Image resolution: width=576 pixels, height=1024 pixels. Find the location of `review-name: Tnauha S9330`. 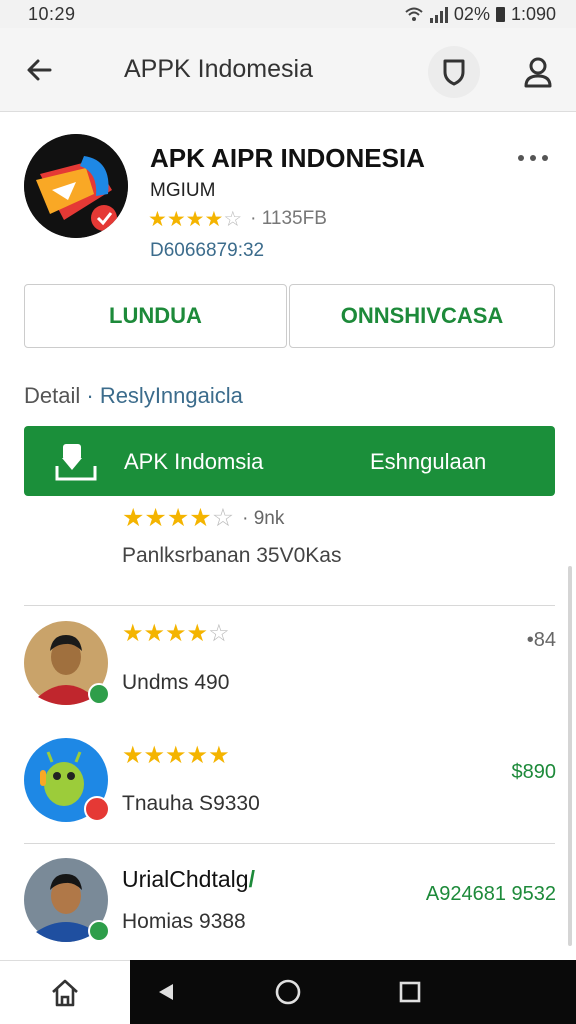

review-name: Tnauha S9330 is located at coordinates (191, 803).